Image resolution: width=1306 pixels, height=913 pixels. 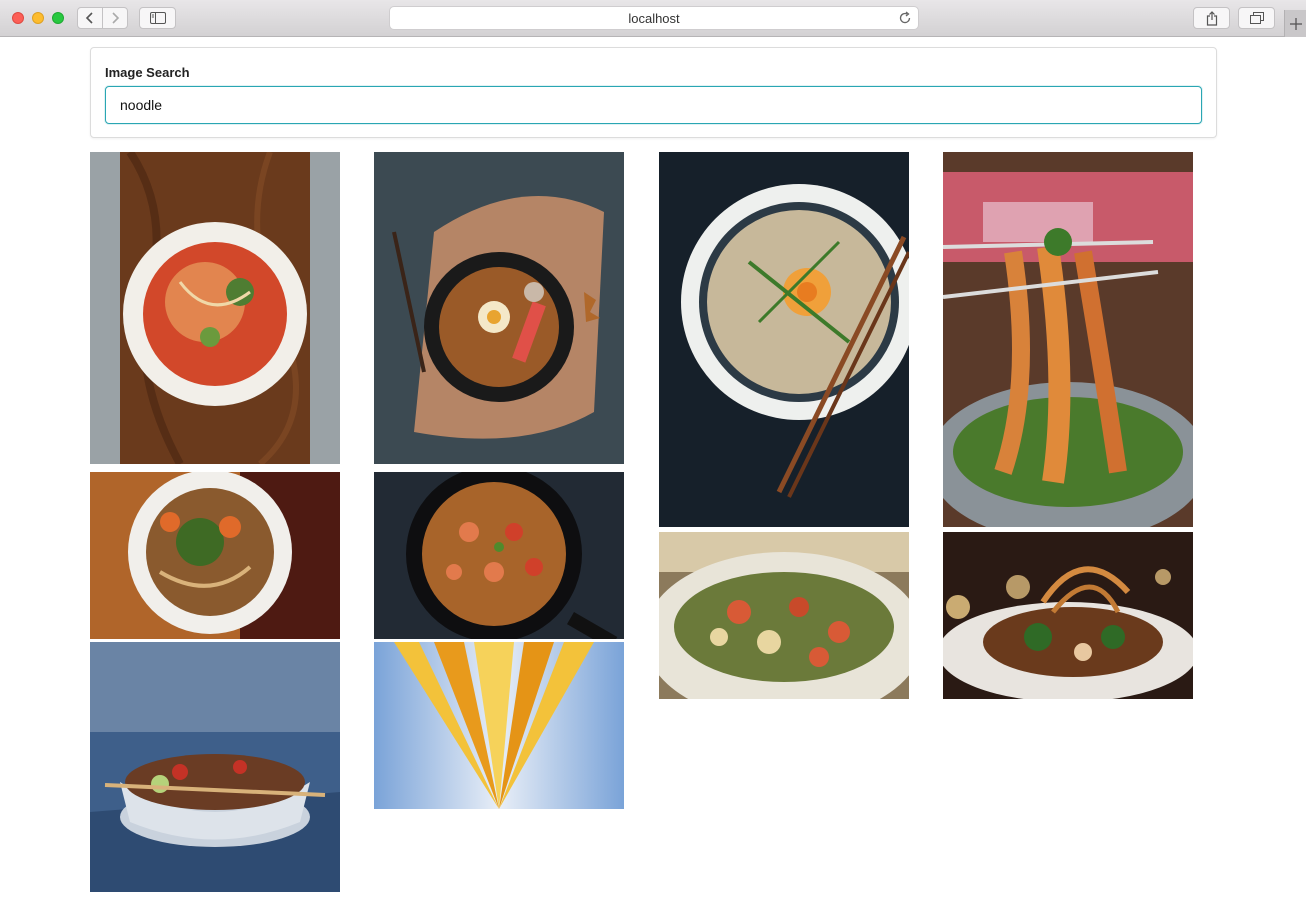 I want to click on browser-toolbar: localhost, so click(x=653, y=18).